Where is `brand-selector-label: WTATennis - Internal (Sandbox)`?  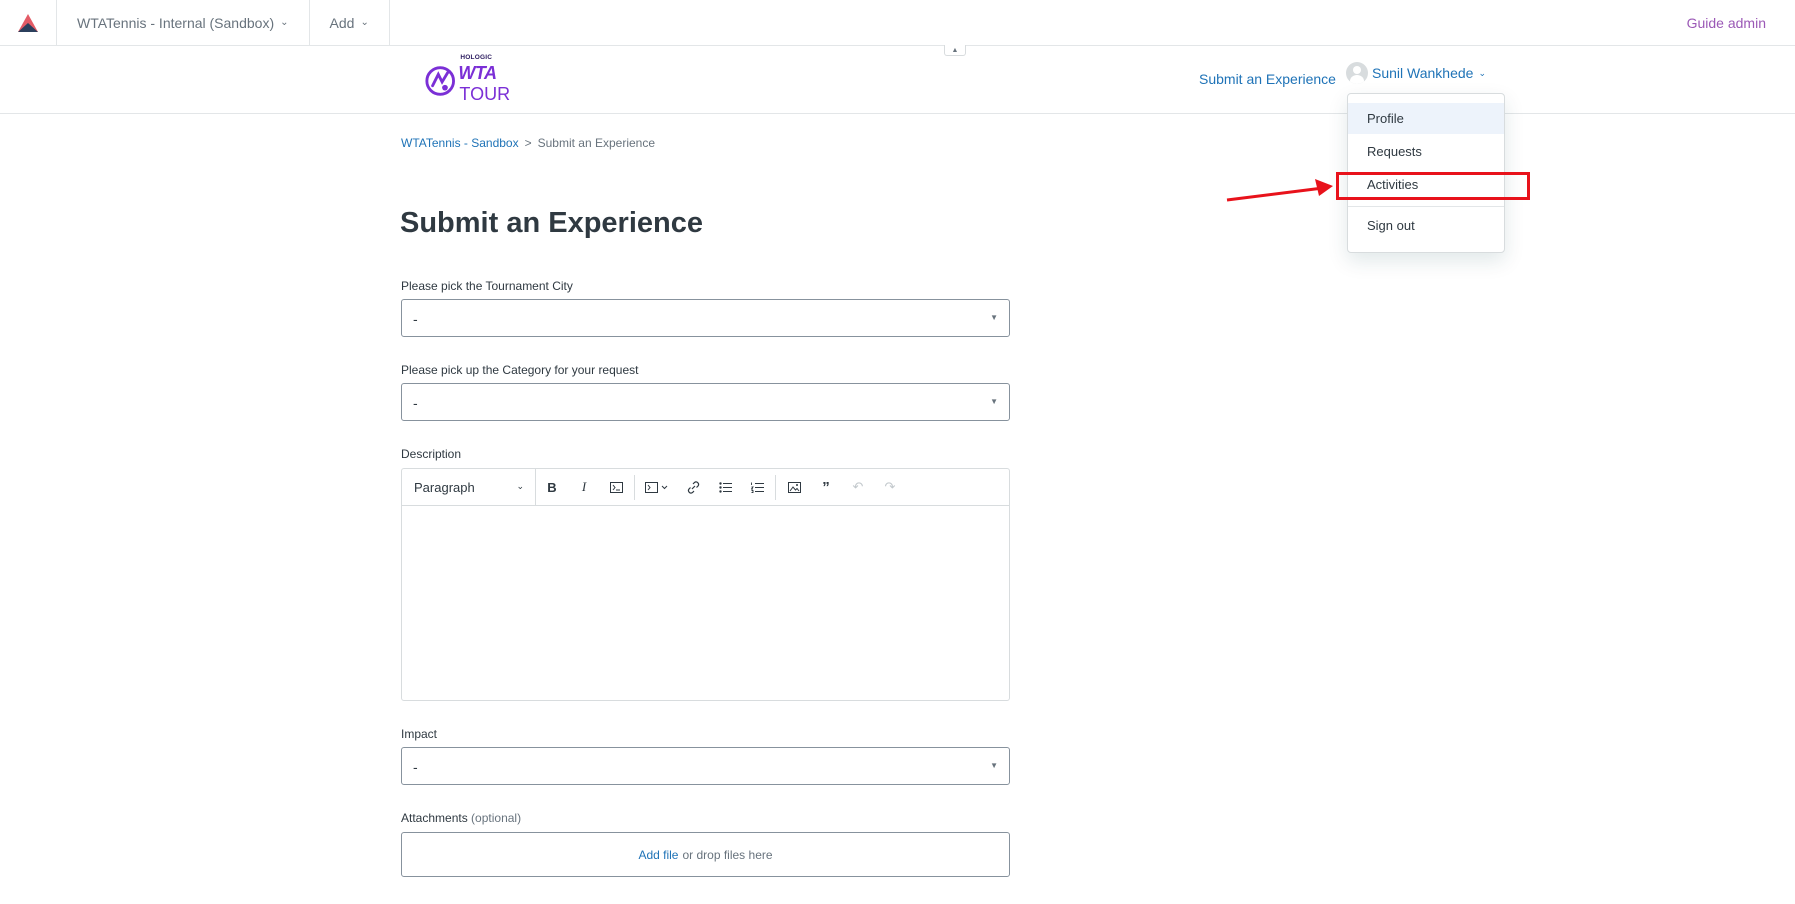
brand-selector-label: WTATennis - Internal (Sandbox) is located at coordinates (176, 22).